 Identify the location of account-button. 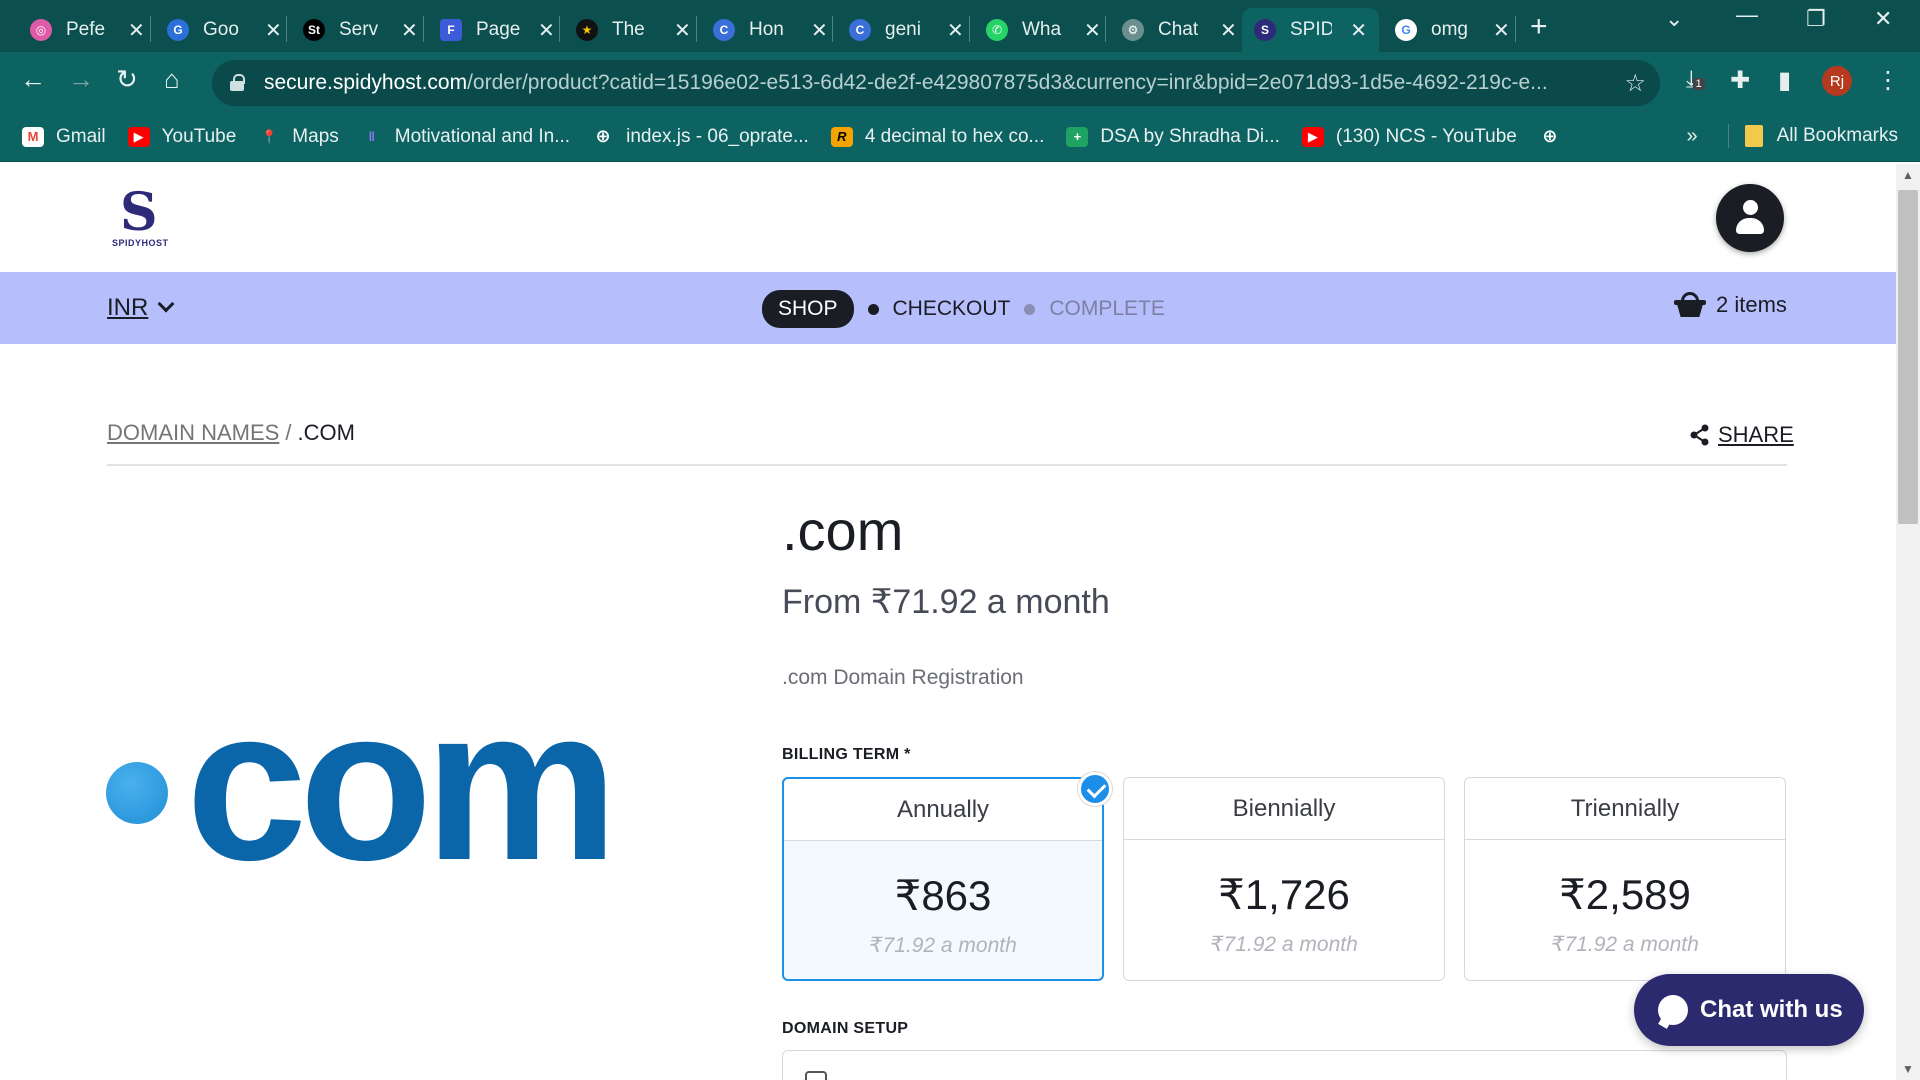
(1750, 218).